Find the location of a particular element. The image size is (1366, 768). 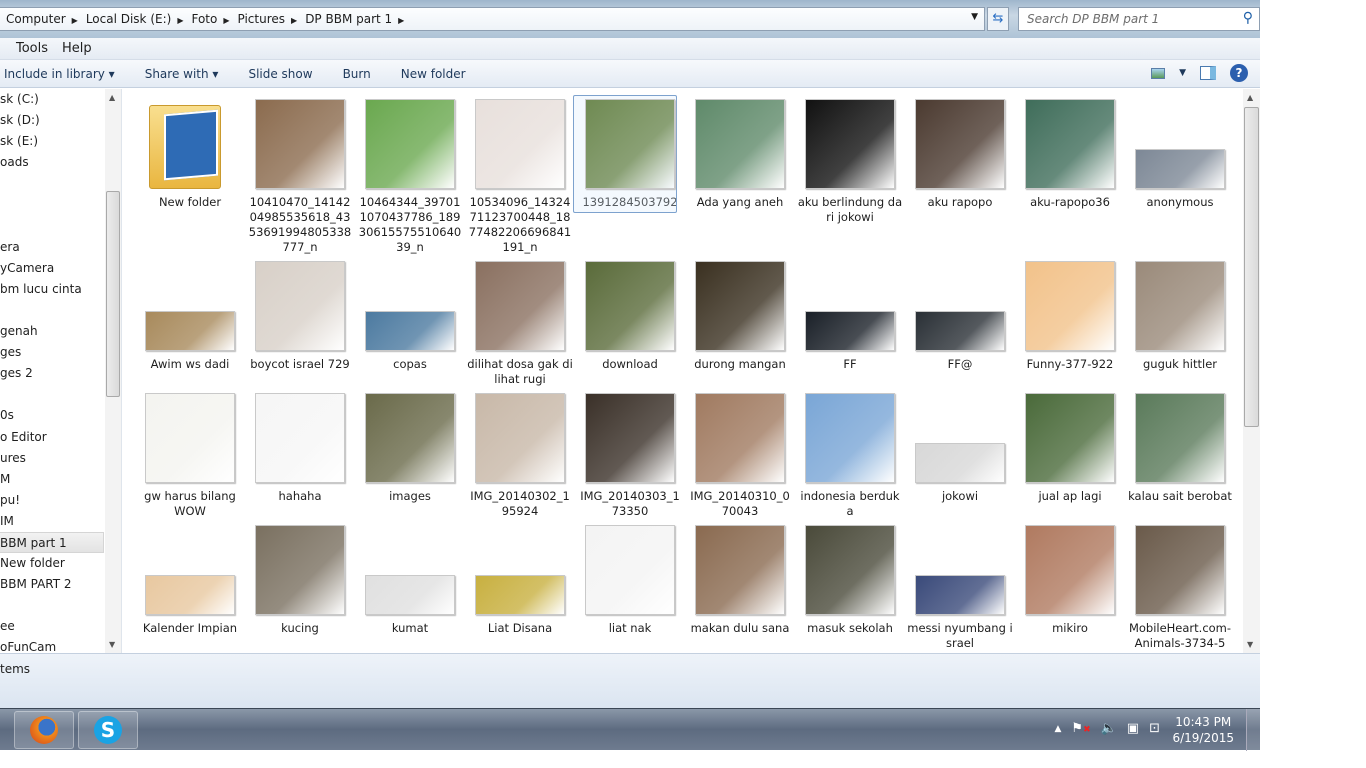

breadcrumb-item: Local Disk (E:) is located at coordinates (129, 19).